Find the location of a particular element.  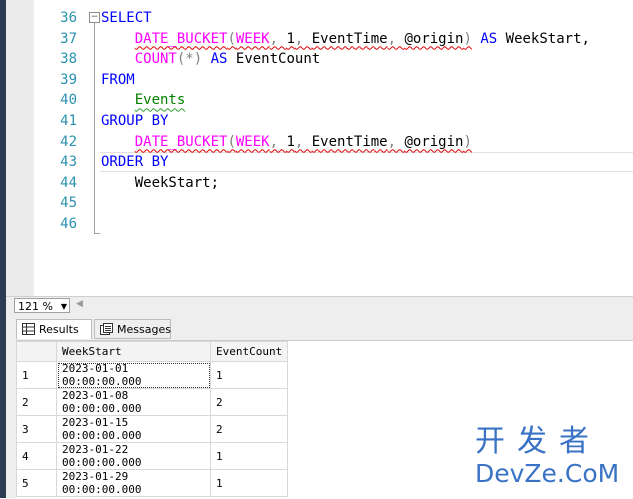

table-row: 4 2023-01-22 00:00:00.000 1 is located at coordinates (152, 456).